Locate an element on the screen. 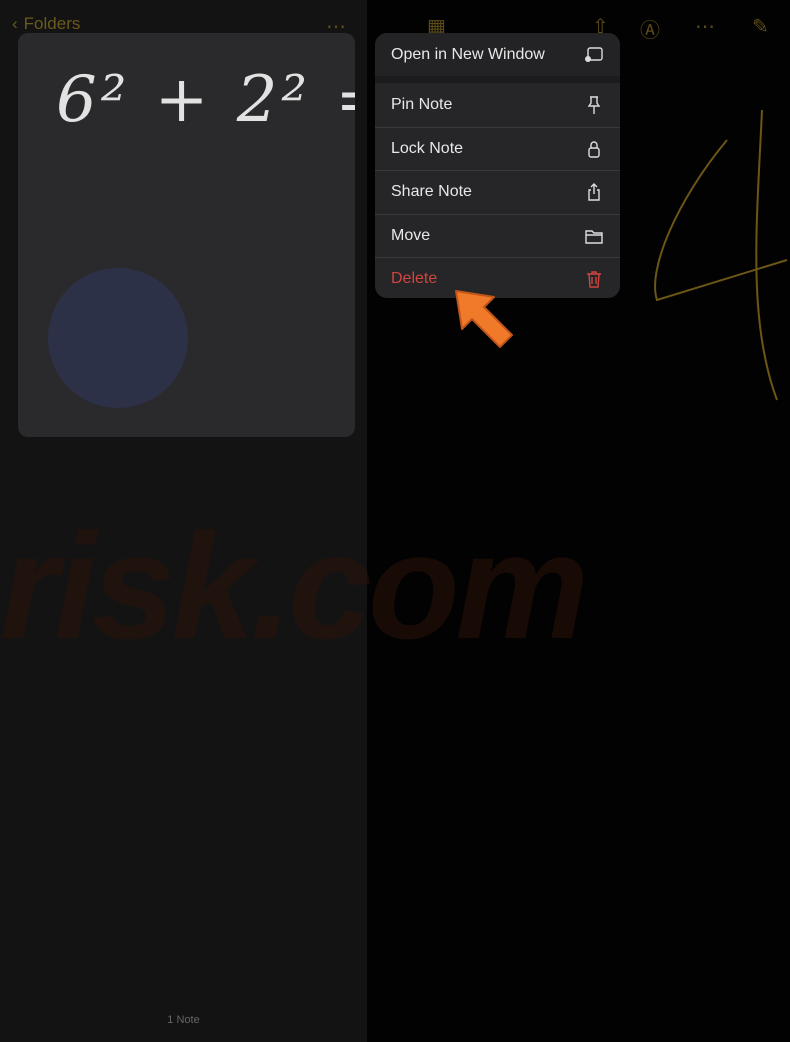 This screenshot has height=1042, width=790. menu-item-lock-note: Lock Note is located at coordinates (497, 148).